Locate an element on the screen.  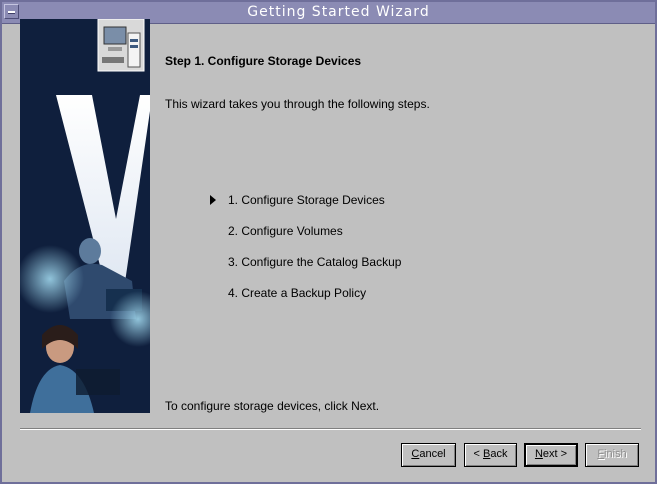
step-item: 2. Configure Volumes is located at coordinates (285, 231).